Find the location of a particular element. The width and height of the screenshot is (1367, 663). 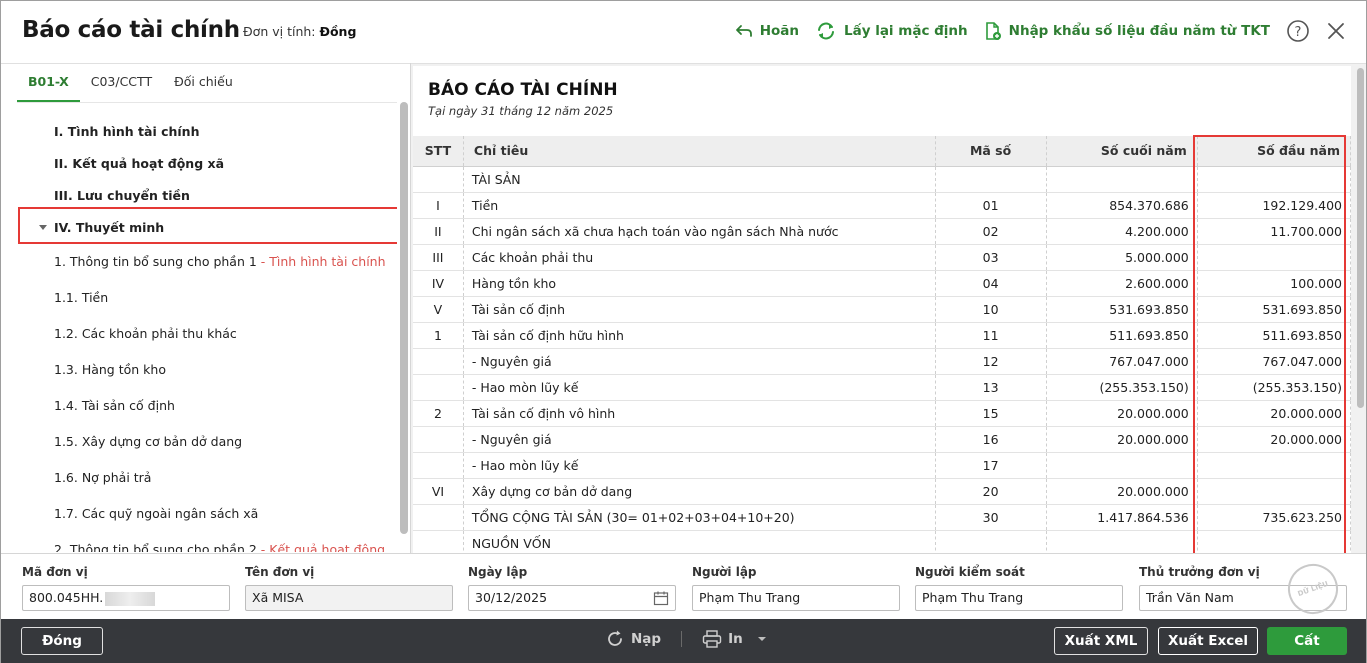

expand-caret-icon is located at coordinates (43, 227).